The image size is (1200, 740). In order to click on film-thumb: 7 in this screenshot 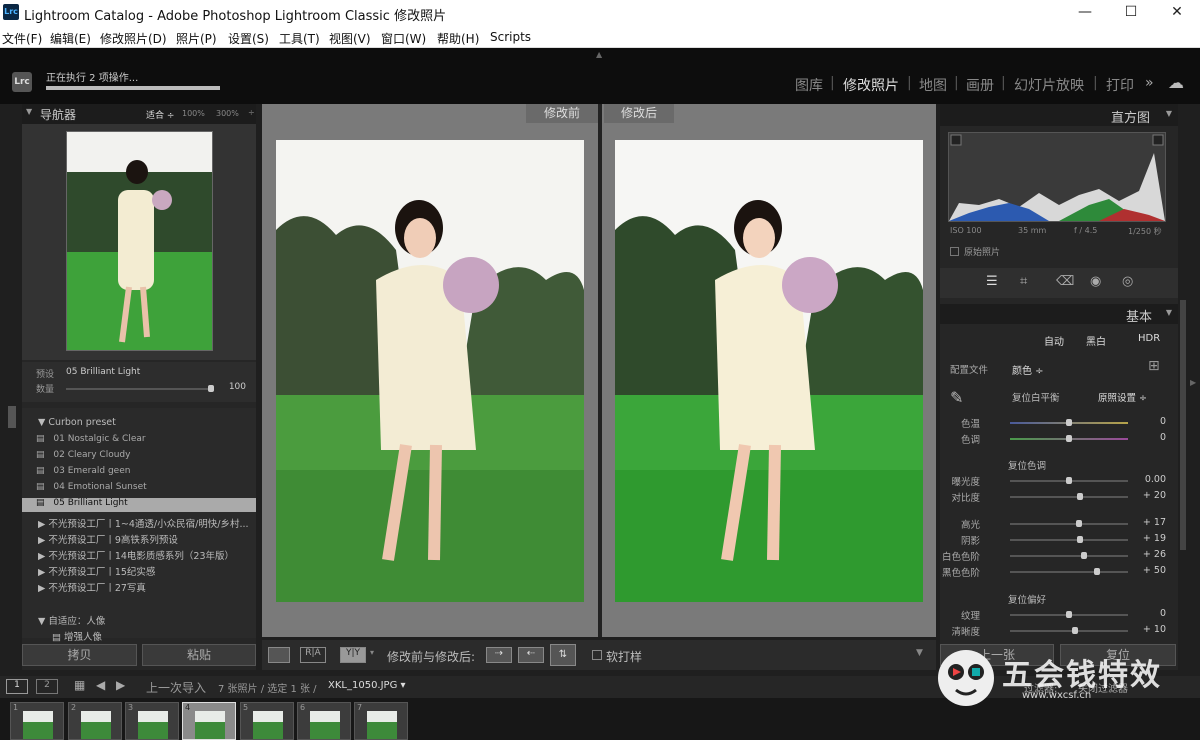, I will do `click(381, 721)`.